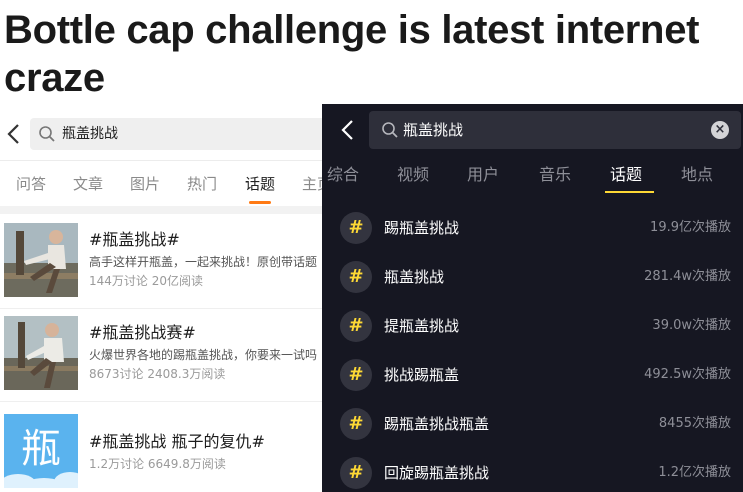 The width and height of the screenshot is (743, 492). Describe the element at coordinates (437, 473) in the screenshot. I see `topic-name: 回旋踢瓶盖挑战` at that location.